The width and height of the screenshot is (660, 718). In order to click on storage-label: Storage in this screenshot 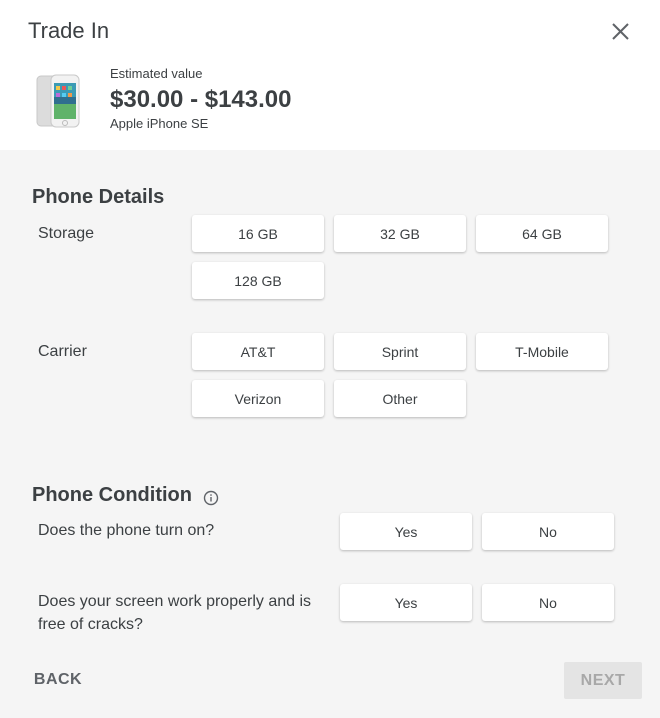, I will do `click(66, 233)`.